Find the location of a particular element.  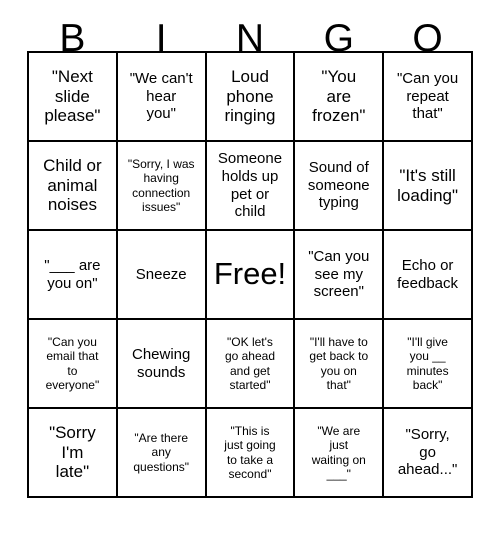

bingo-header: B I N G O is located at coordinates (250, 30).